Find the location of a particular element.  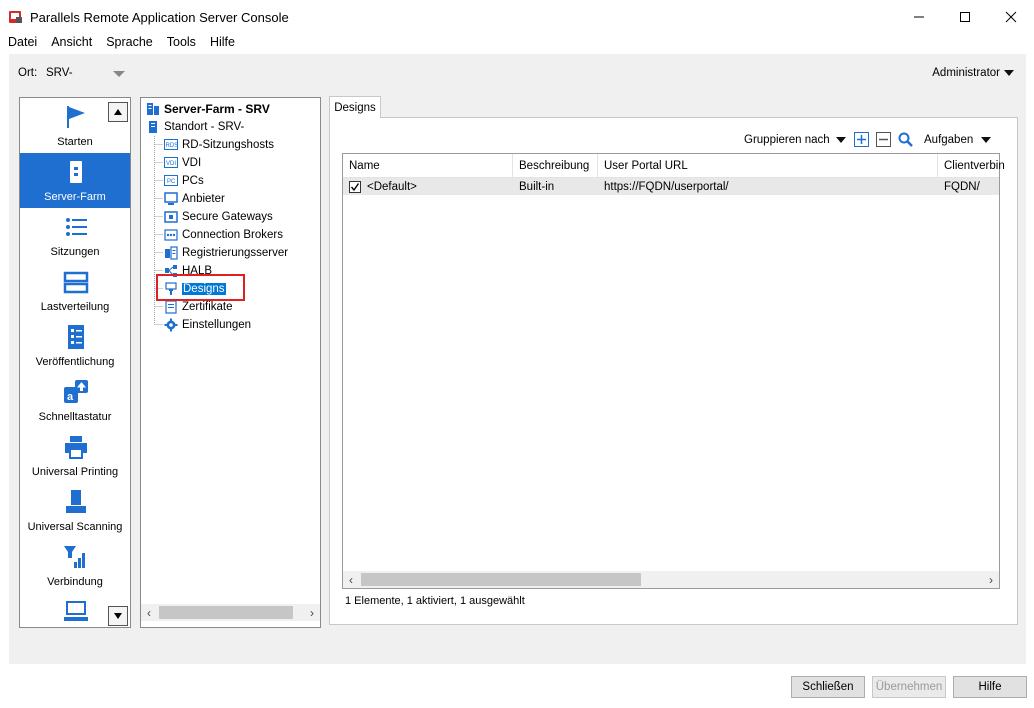

category-veroeffentlichung: Veröffentlichung is located at coordinates (75, 345).